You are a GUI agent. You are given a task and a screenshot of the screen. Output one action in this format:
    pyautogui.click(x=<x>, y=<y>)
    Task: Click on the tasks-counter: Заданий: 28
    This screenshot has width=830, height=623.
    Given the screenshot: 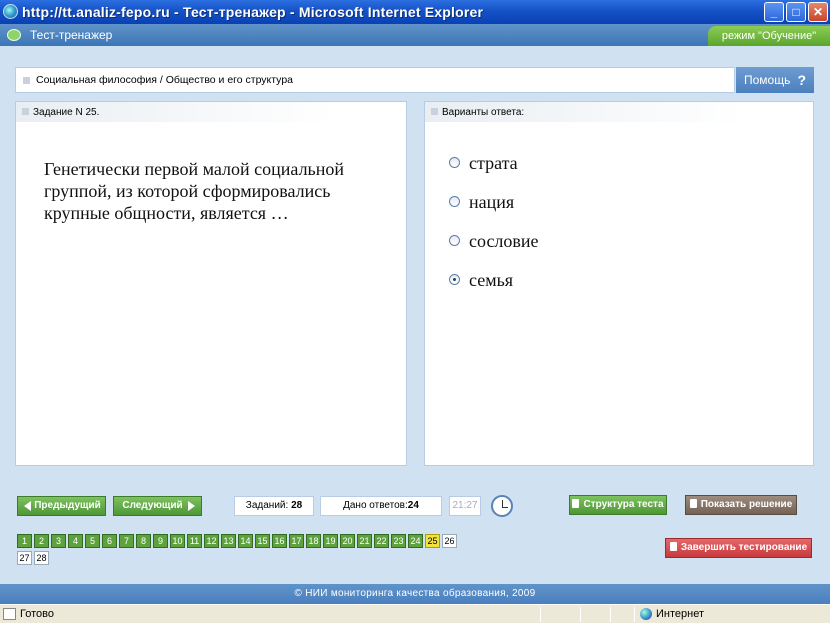 What is the action you would take?
    pyautogui.click(x=274, y=506)
    